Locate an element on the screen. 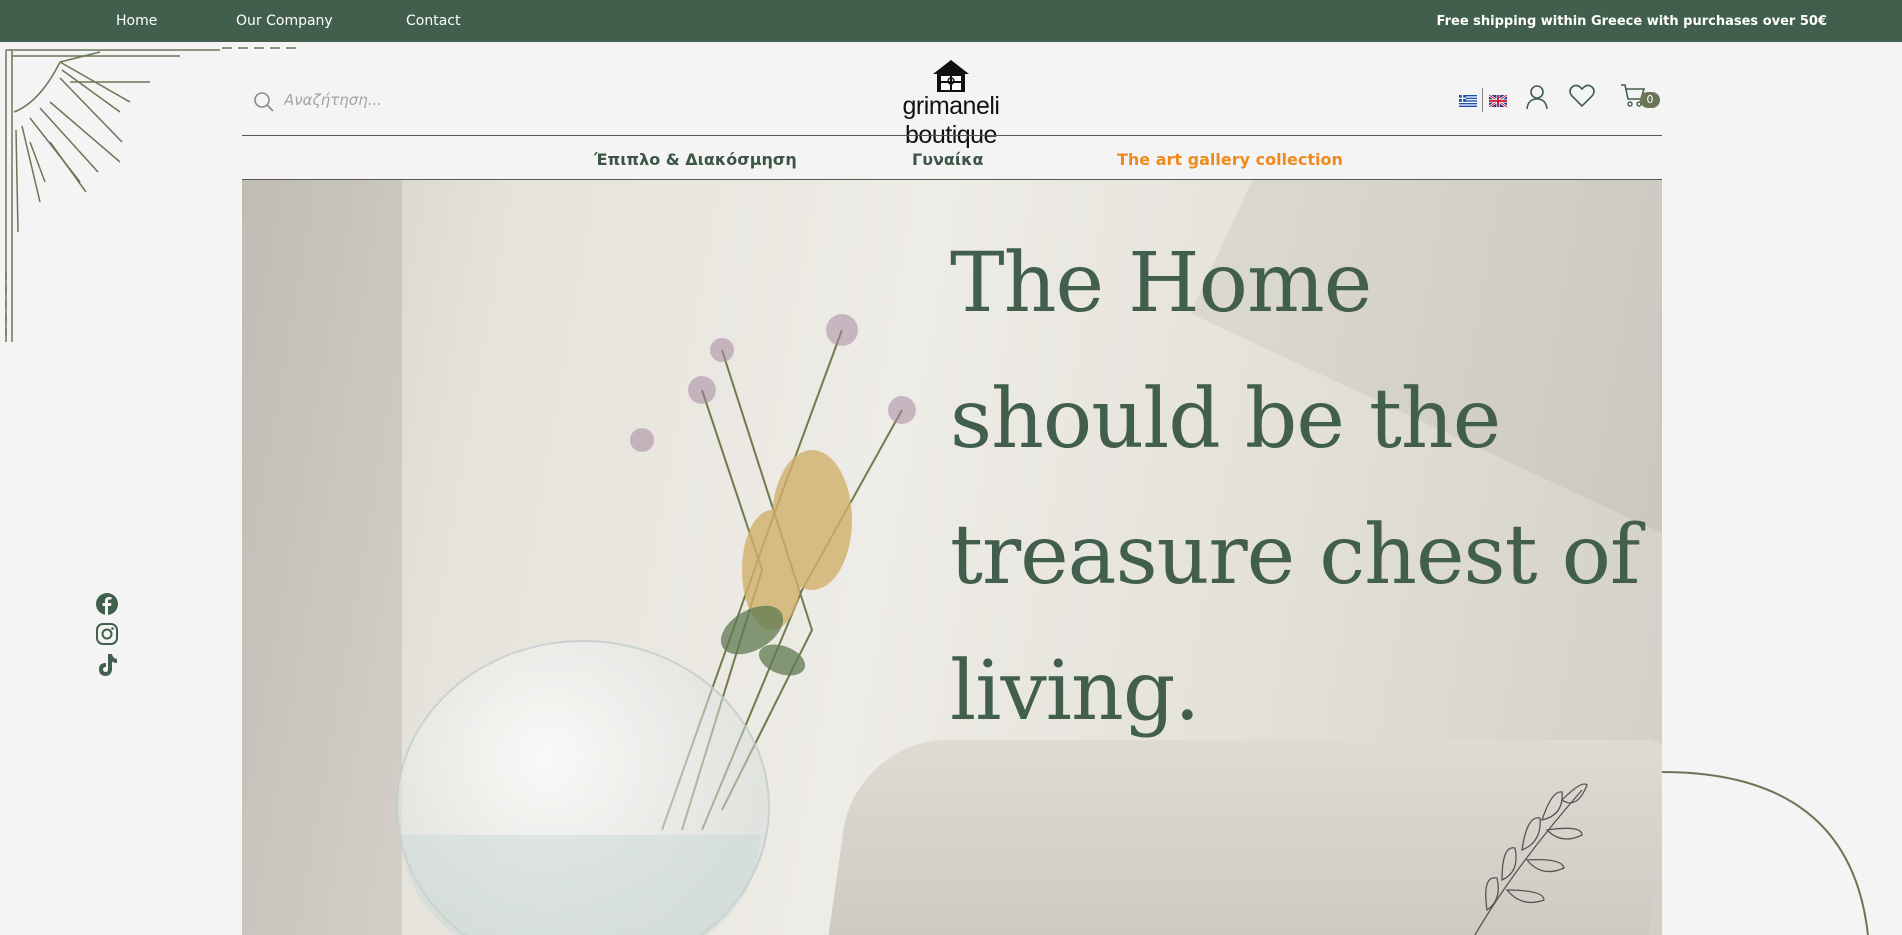 This screenshot has height=935, width=1902. nav-contact-link: Contact is located at coordinates (433, 21).